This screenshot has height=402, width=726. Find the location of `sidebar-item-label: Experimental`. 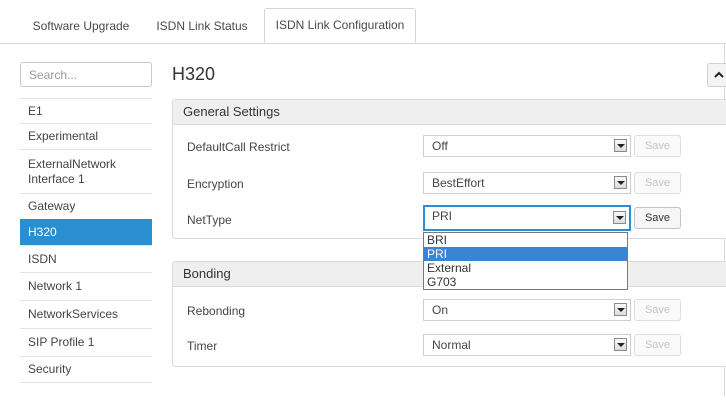

sidebar-item-label: Experimental is located at coordinates (63, 136).